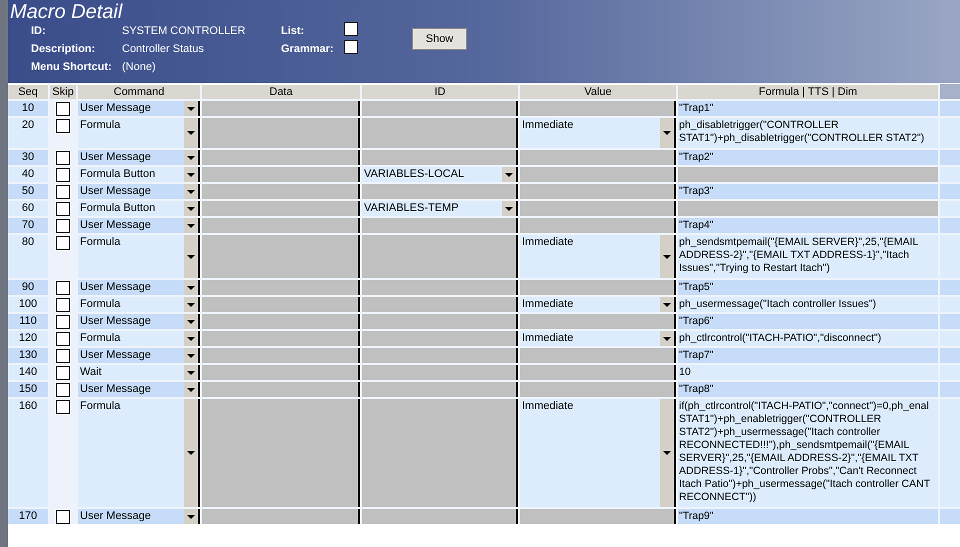 This screenshot has width=960, height=547. What do you see at coordinates (808, 157) in the screenshot?
I see `formula-cell: "Trap2"` at bounding box center [808, 157].